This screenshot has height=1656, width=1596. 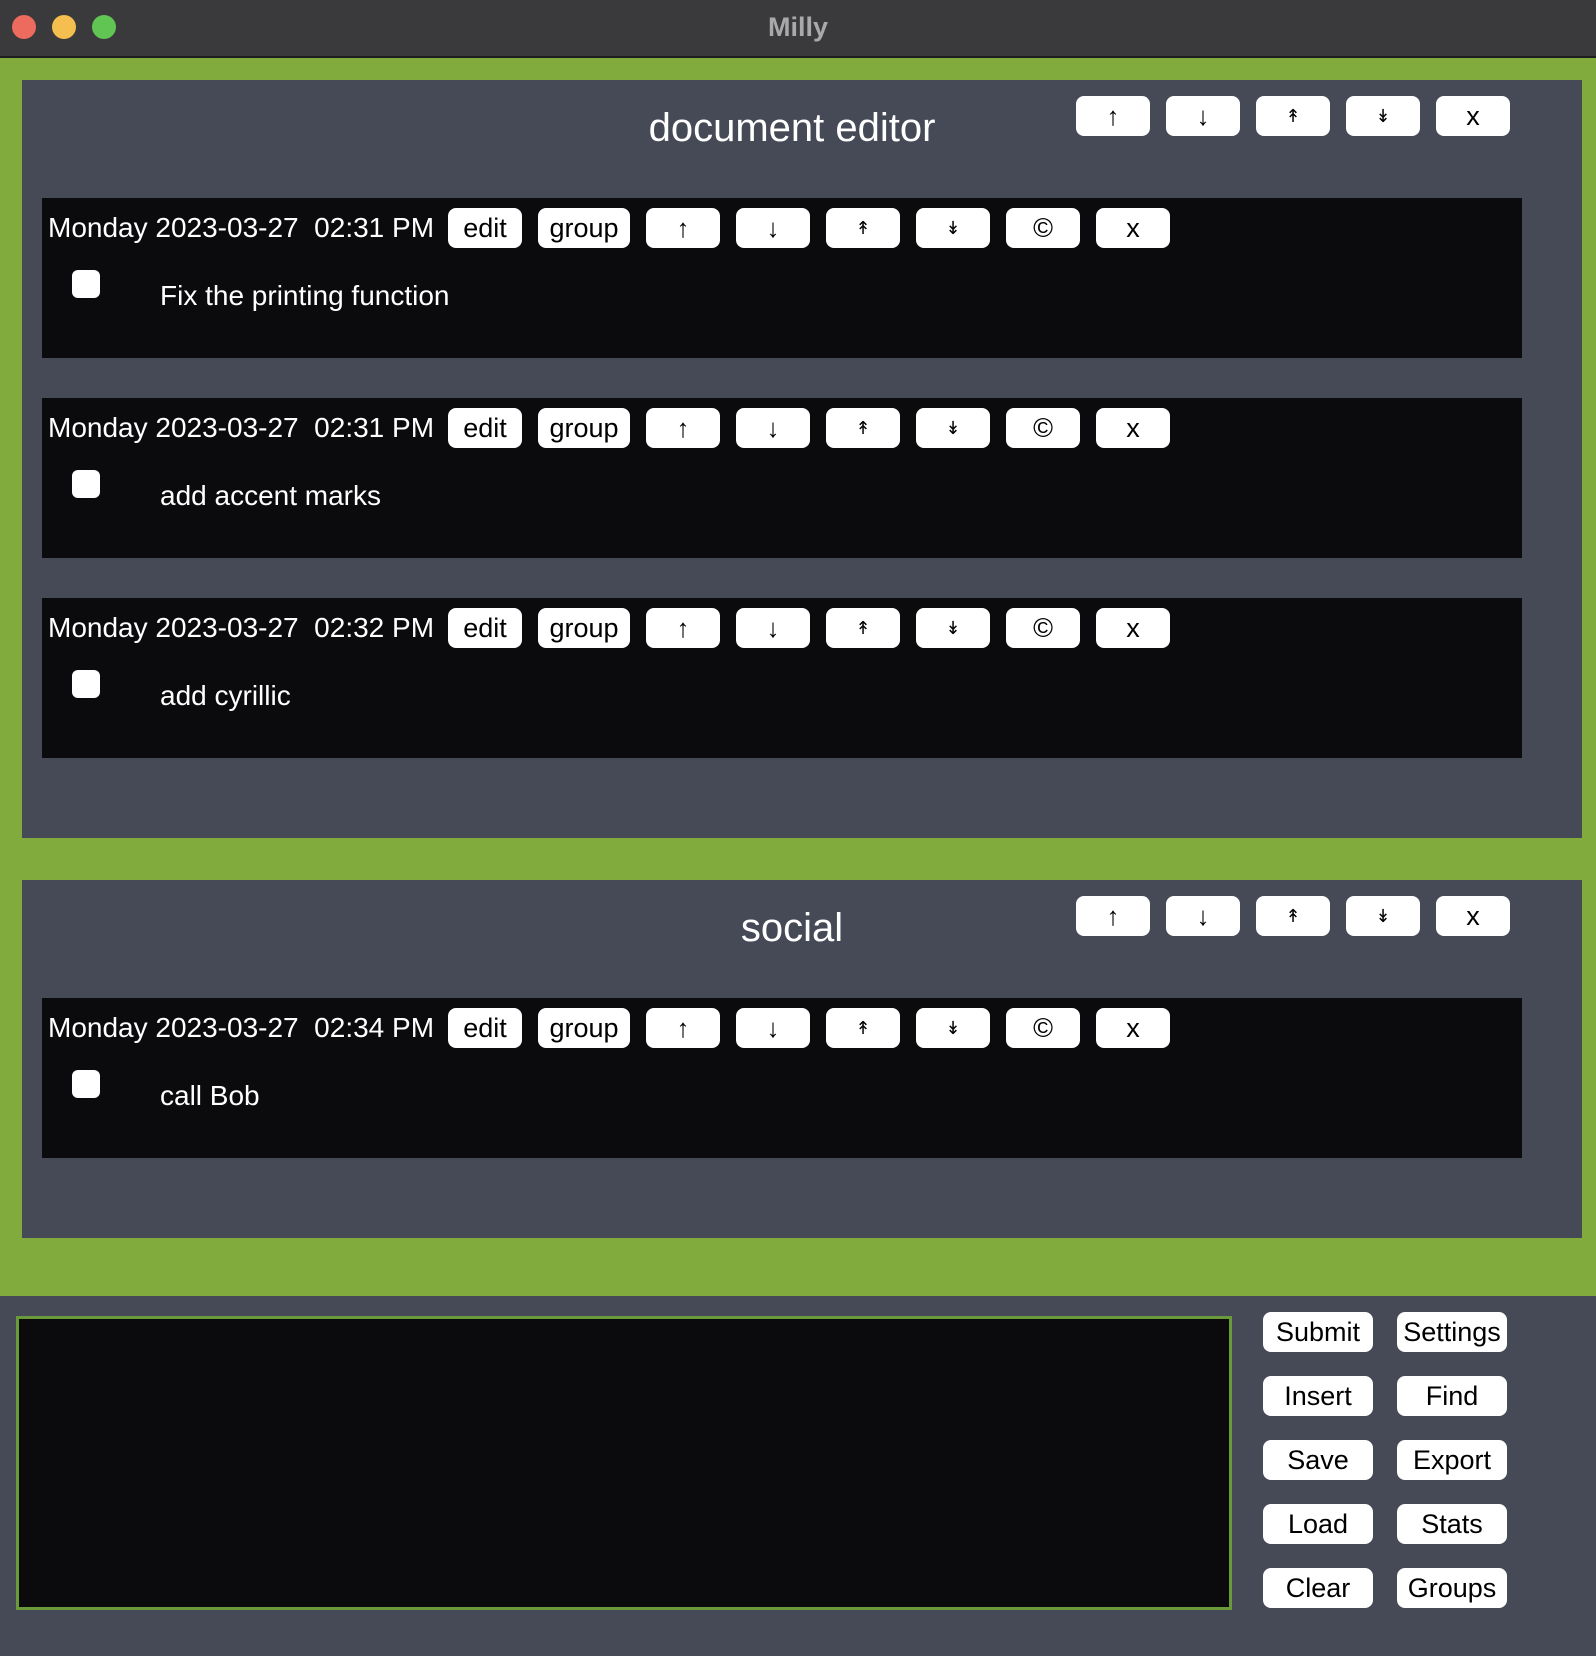 I want to click on clear-button: Clear, so click(x=1318, y=1588).